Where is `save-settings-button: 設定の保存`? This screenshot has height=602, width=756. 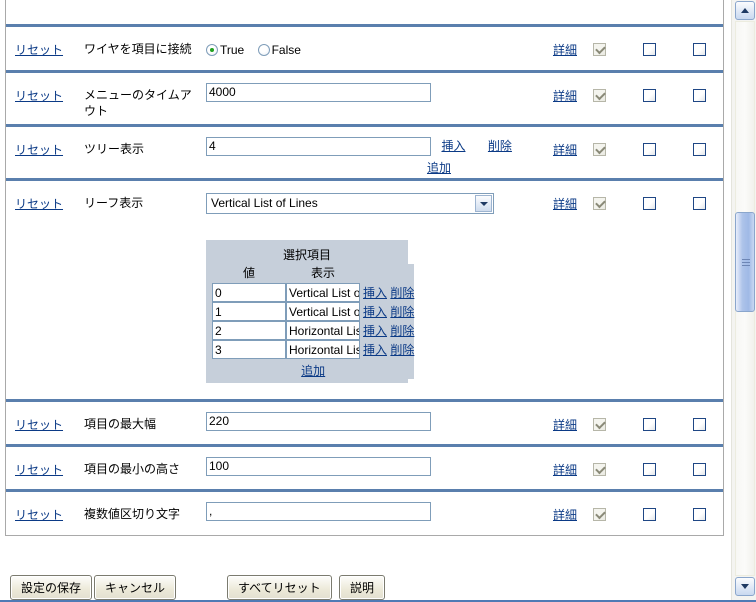 save-settings-button: 設定の保存 is located at coordinates (51, 587).